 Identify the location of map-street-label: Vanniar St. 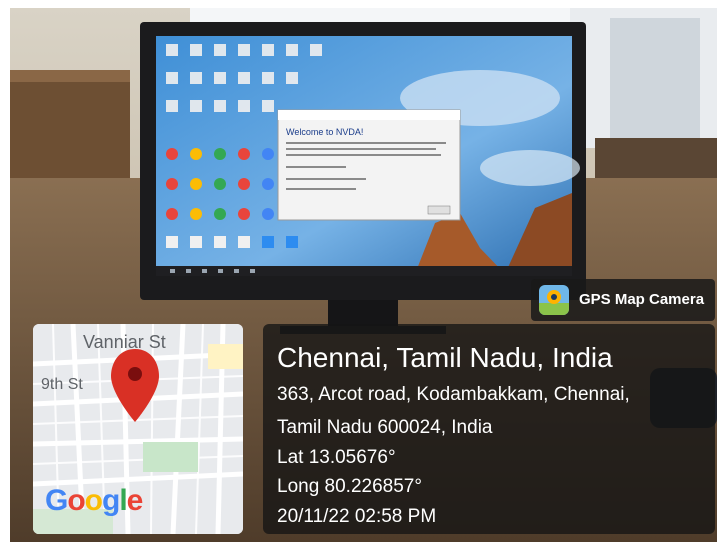
(124, 342).